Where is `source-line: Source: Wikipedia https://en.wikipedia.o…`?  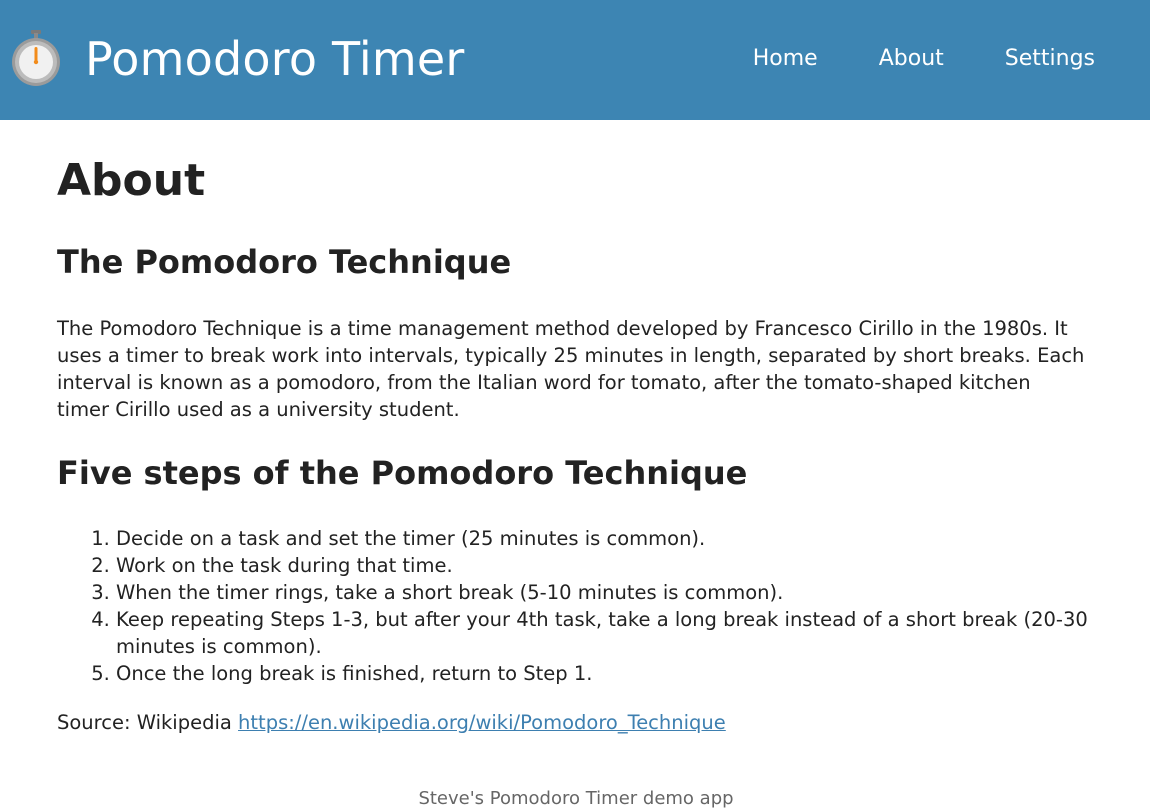 source-line: Source: Wikipedia https://en.wikipedia.o… is located at coordinates (391, 722).